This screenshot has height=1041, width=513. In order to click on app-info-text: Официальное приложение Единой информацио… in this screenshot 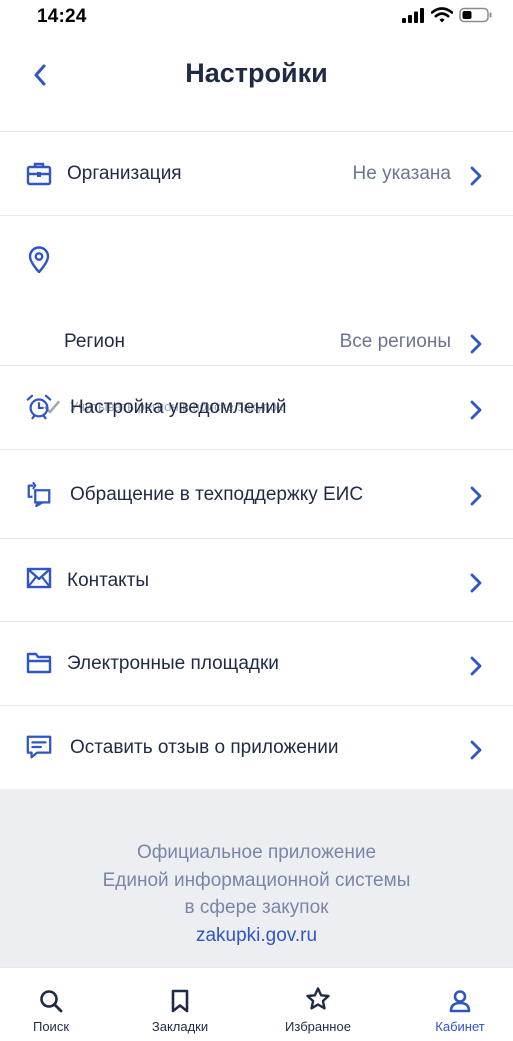, I will do `click(256, 894)`.